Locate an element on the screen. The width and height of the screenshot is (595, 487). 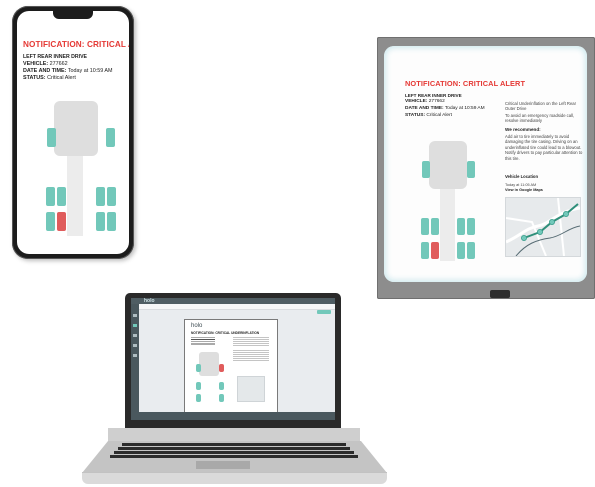
tire-rear1-left-inner is located at coordinates (61, 196).